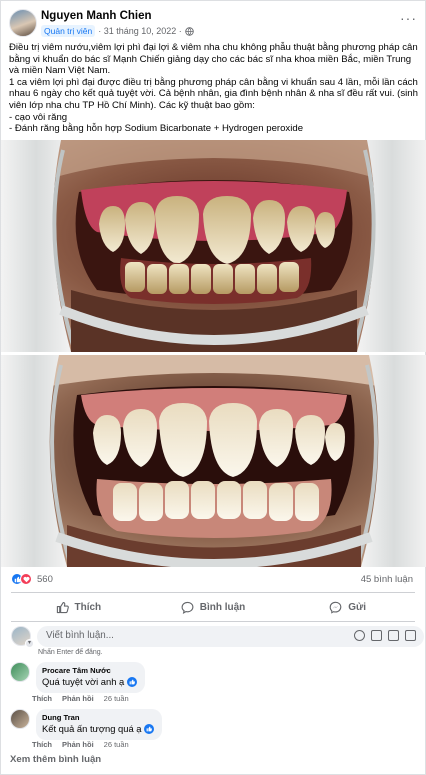  Describe the element at coordinates (387, 579) in the screenshot. I see `comment-count: 45 bình luận` at that location.